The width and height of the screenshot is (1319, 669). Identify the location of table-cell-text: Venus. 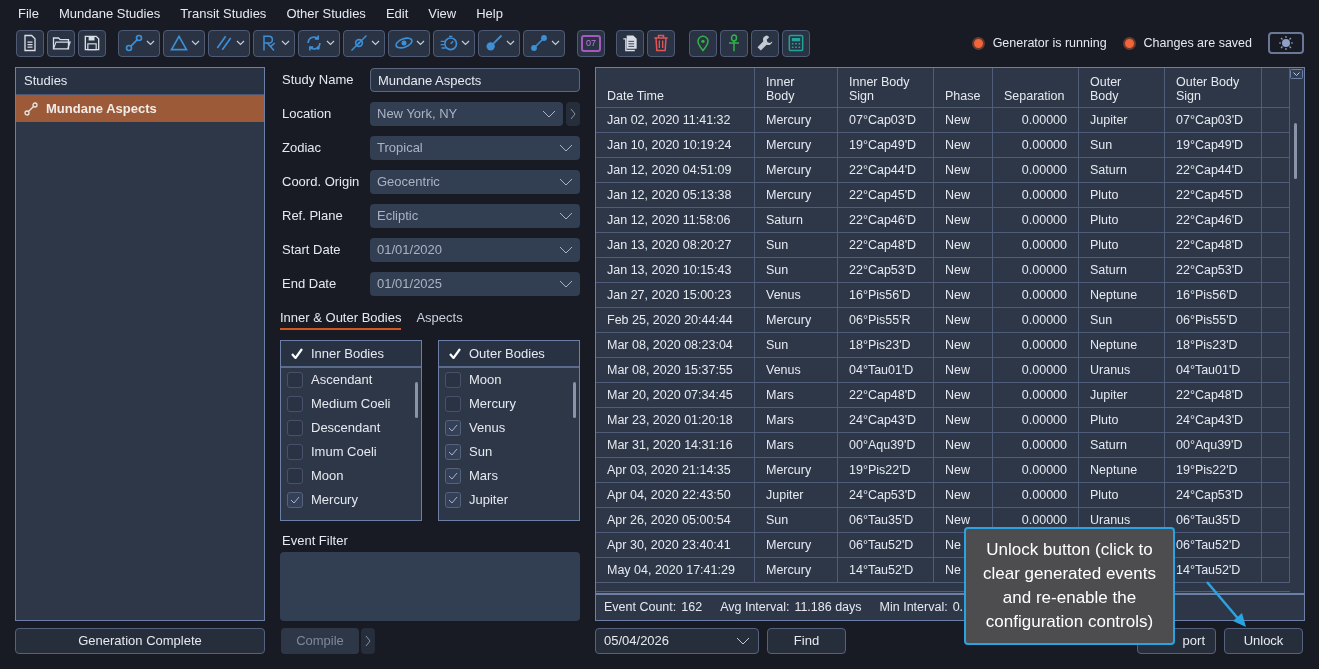
(783, 370).